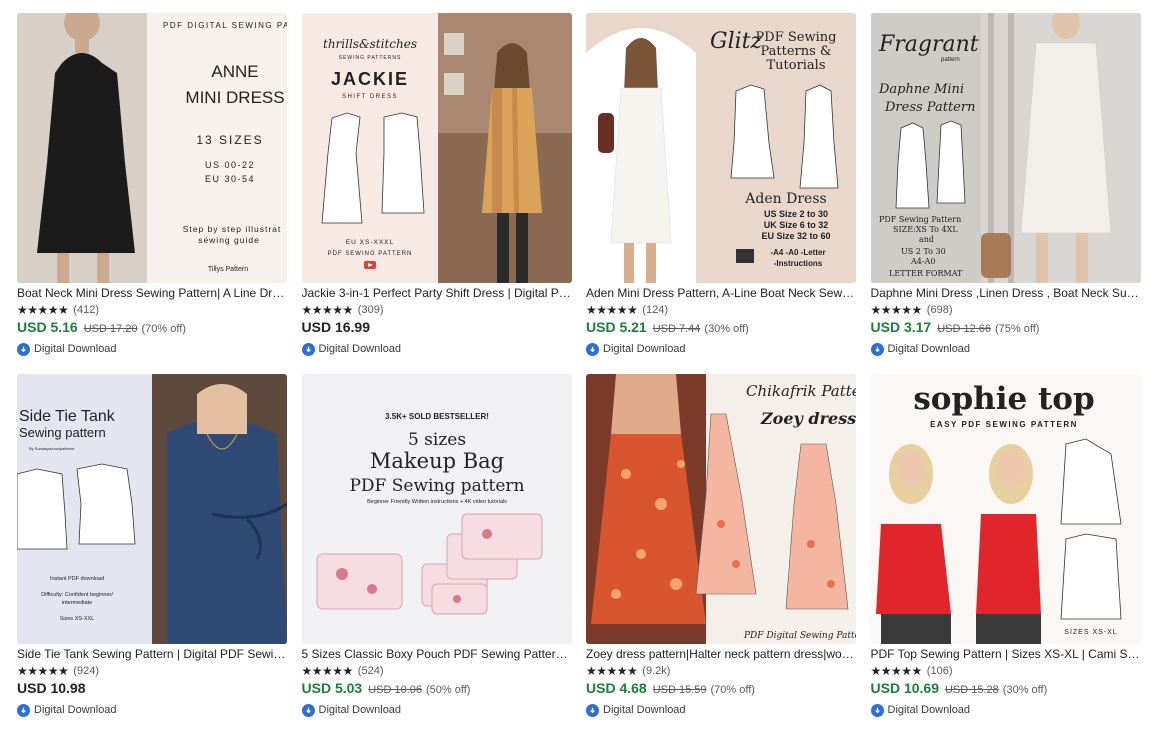 Image resolution: width=1160 pixels, height=735 pixels. I want to click on svg-text: SHIFT DRESS, so click(369, 97).